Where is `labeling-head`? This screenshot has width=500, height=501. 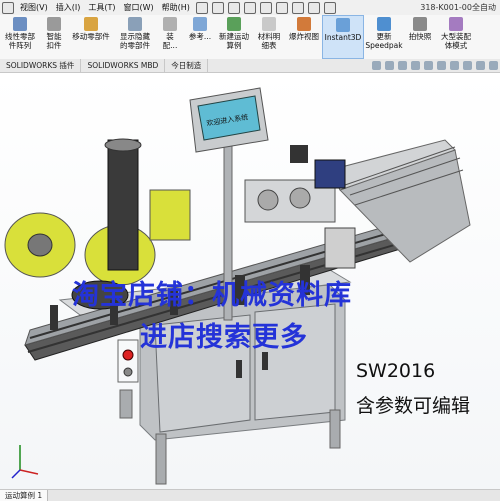 labeling-head is located at coordinates (300, 207).